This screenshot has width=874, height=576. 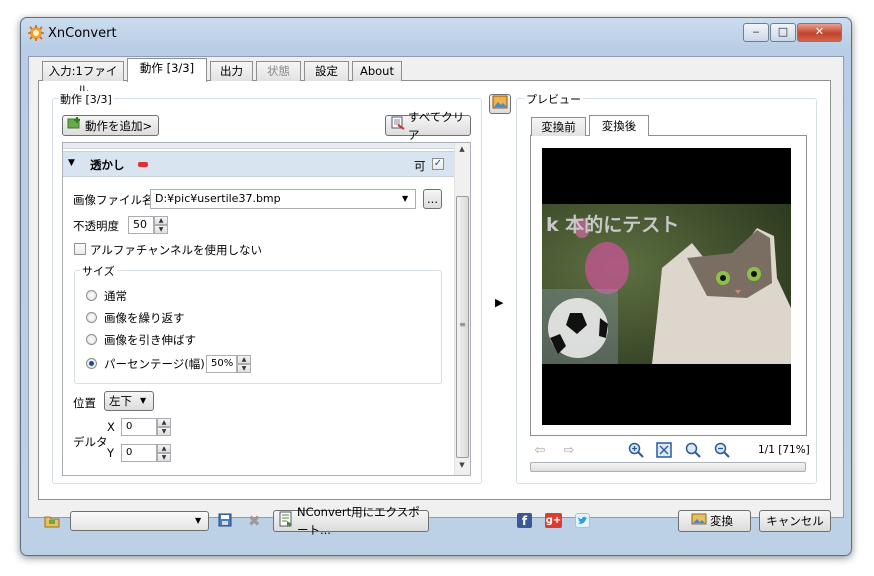 I want to click on delta-x-input: 0, so click(x=139, y=427).